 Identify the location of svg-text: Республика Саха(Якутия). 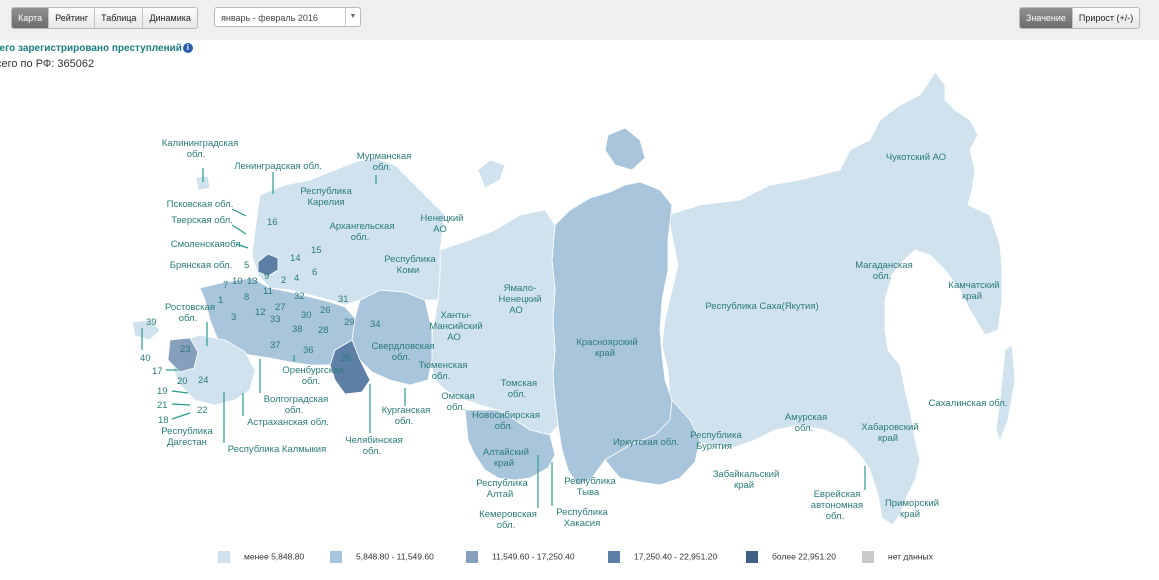
(761, 306).